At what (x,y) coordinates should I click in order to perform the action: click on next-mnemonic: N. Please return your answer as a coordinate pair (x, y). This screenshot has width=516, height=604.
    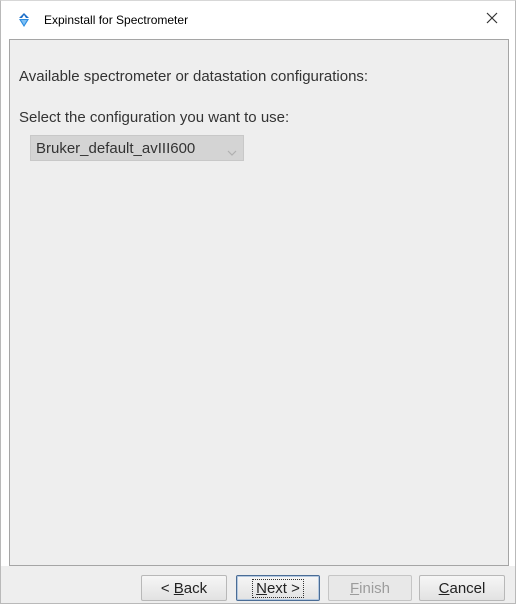
    Looking at the image, I should click on (261, 588).